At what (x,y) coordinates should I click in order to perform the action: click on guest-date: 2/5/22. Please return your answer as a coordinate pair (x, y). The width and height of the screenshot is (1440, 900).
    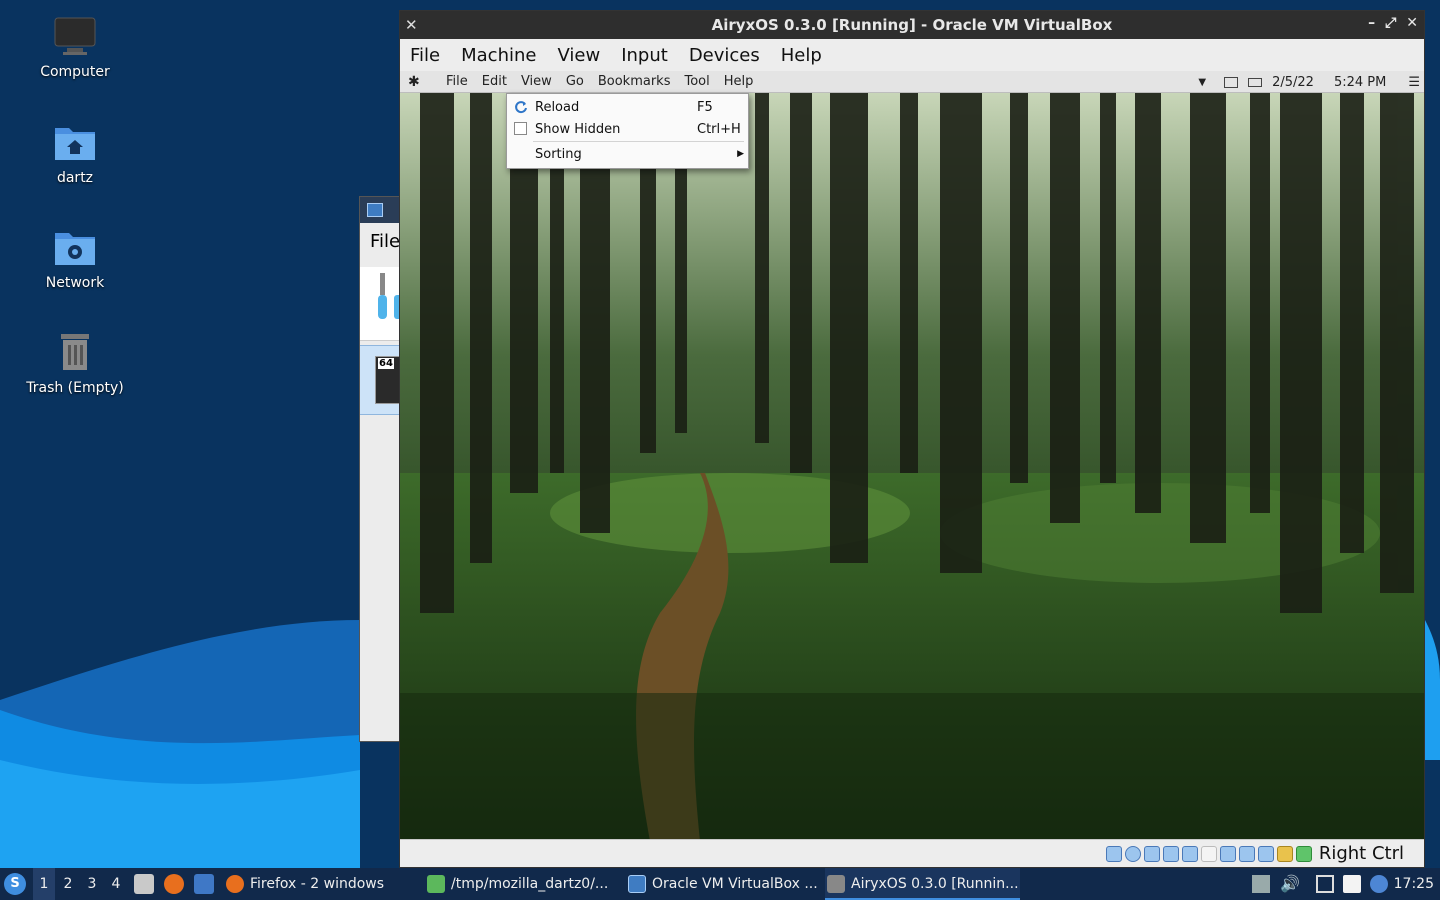
    Looking at the image, I should click on (1293, 82).